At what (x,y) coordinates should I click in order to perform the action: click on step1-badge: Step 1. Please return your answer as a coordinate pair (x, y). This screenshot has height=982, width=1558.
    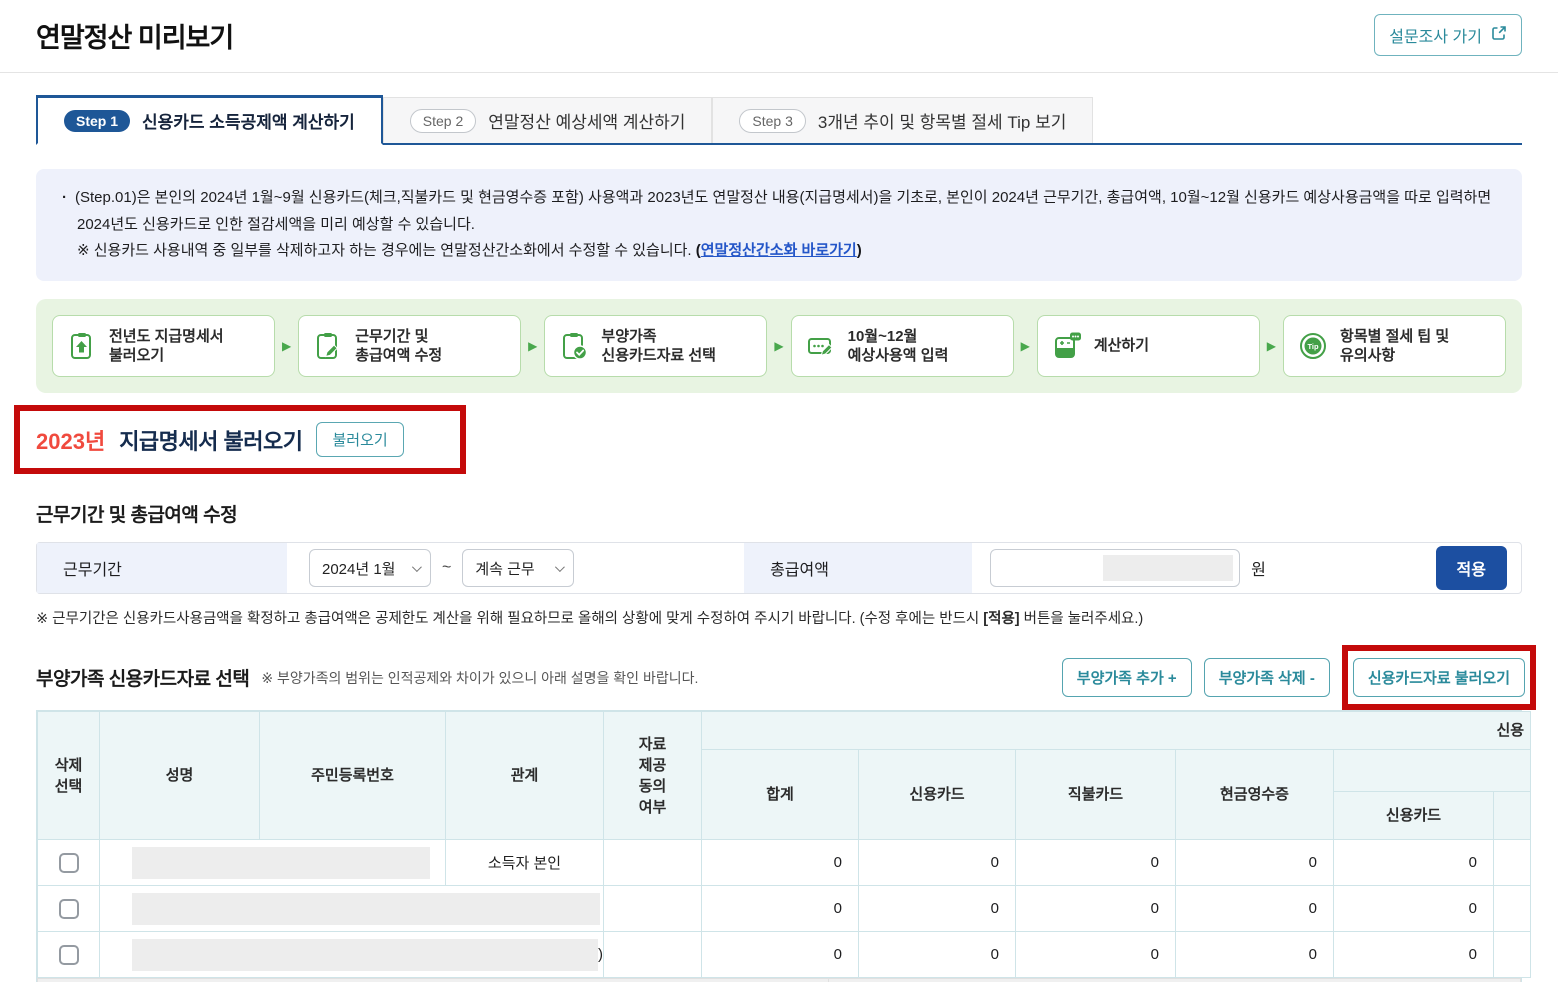
    Looking at the image, I should click on (97, 120).